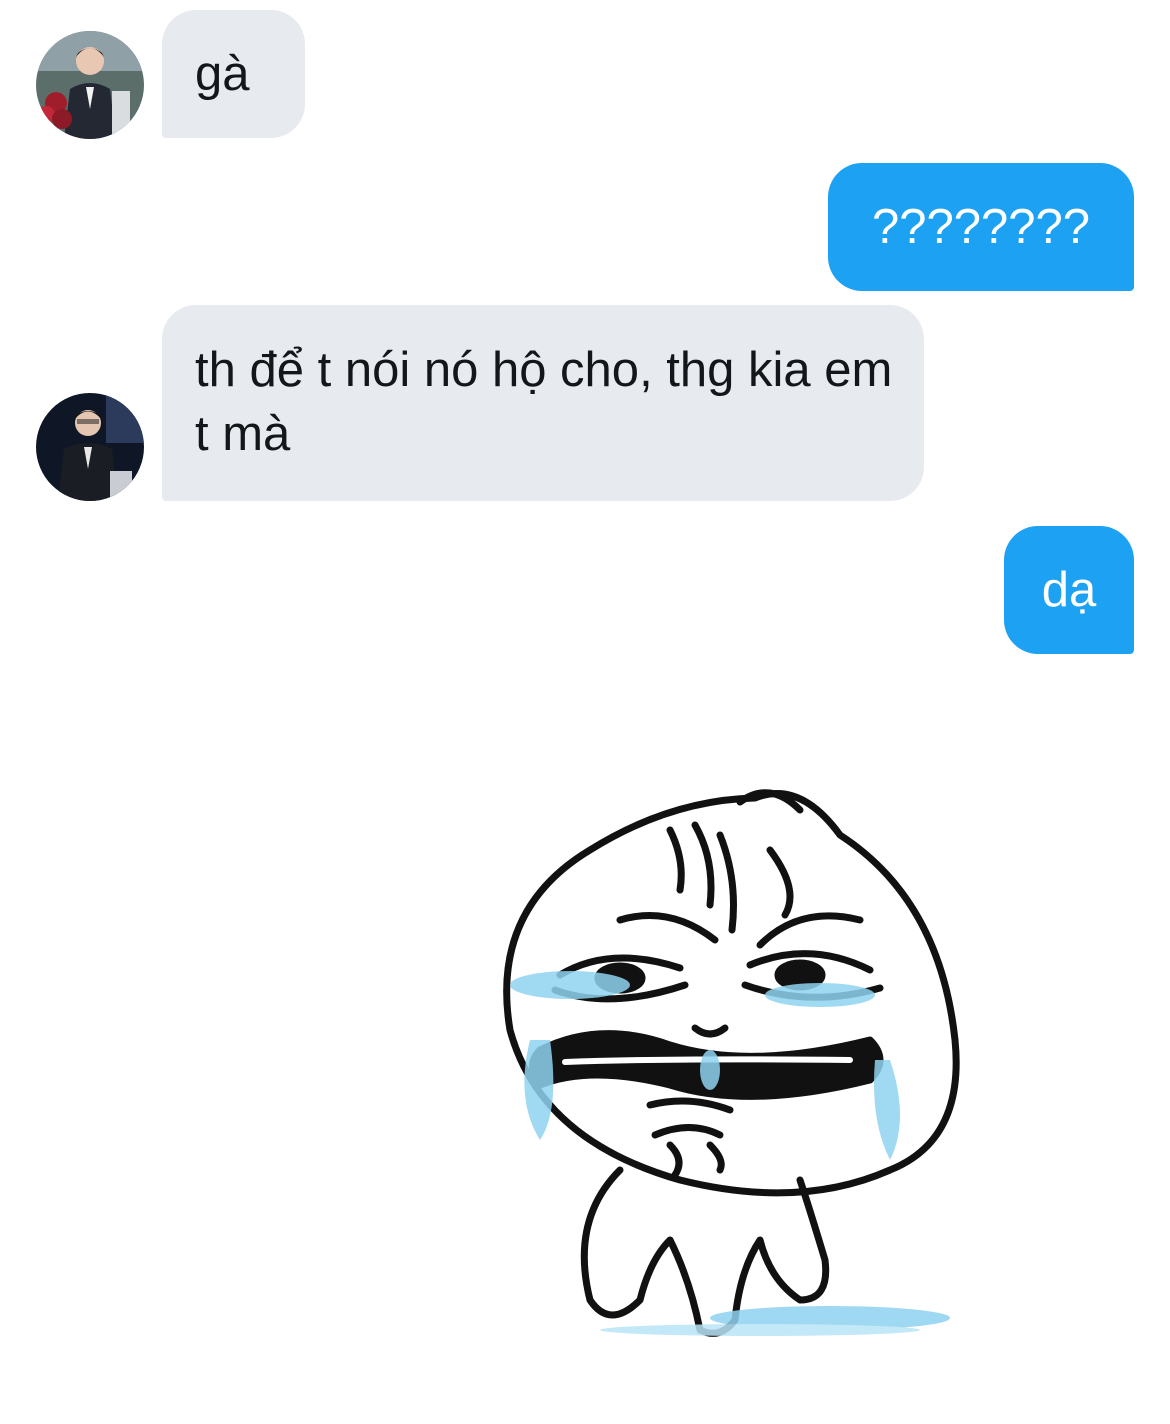  I want to click on sent-message-bubble: dạ, so click(1069, 590).